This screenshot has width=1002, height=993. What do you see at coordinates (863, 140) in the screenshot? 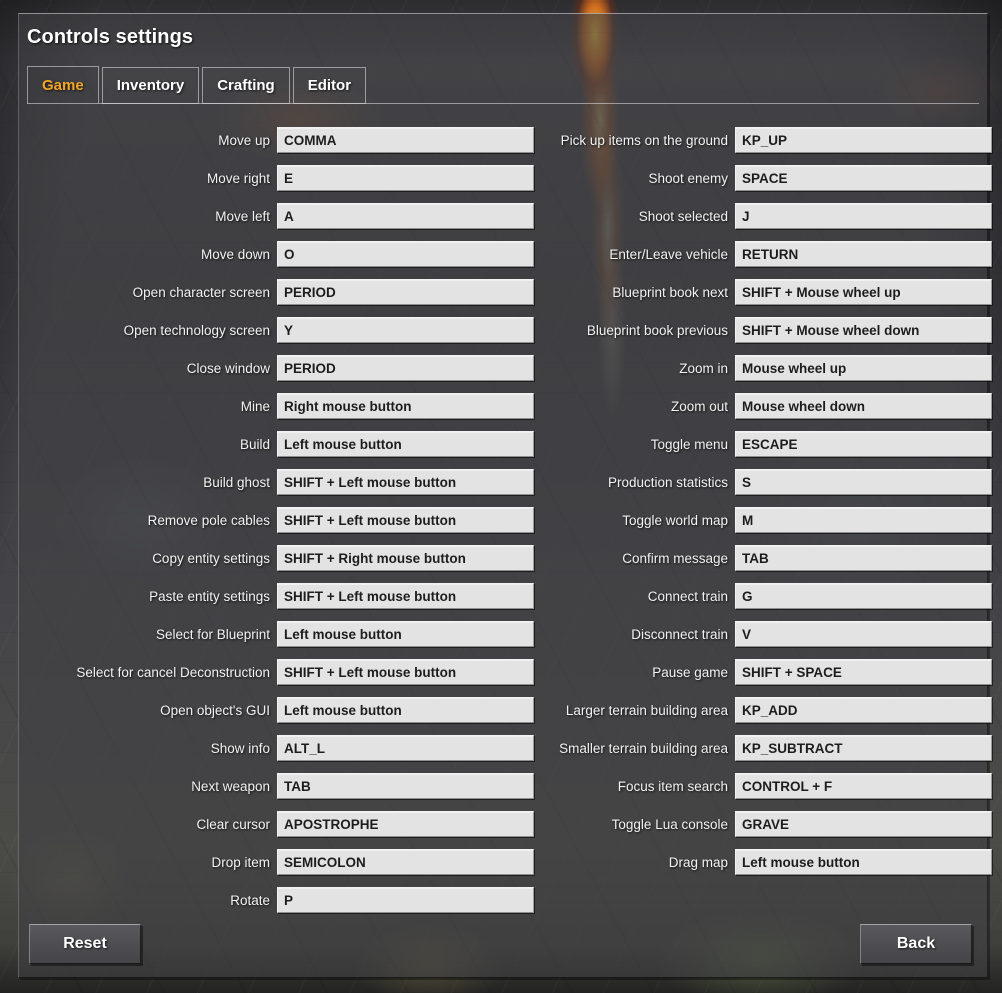
I see `control-binding-input: KP_UP` at bounding box center [863, 140].